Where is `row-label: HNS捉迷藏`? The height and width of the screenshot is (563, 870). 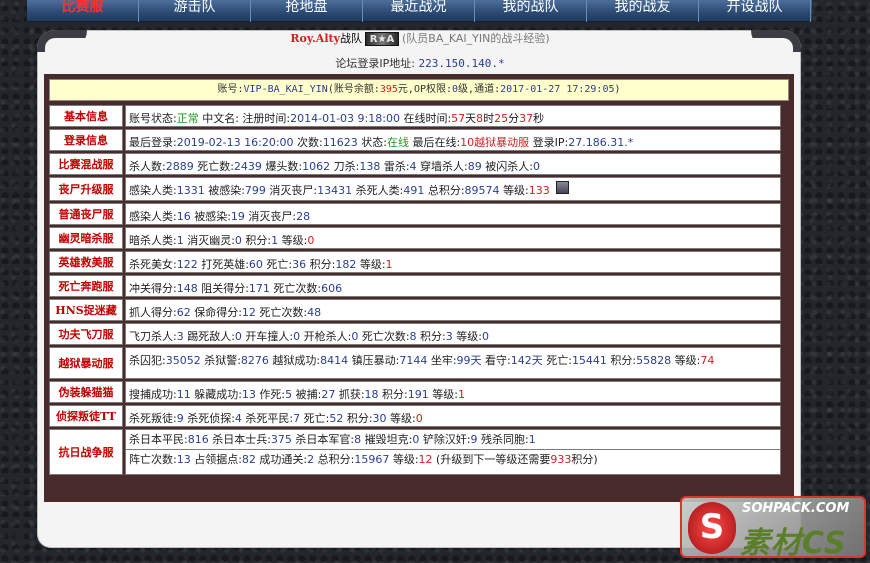 row-label: HNS捉迷藏 is located at coordinates (86, 310).